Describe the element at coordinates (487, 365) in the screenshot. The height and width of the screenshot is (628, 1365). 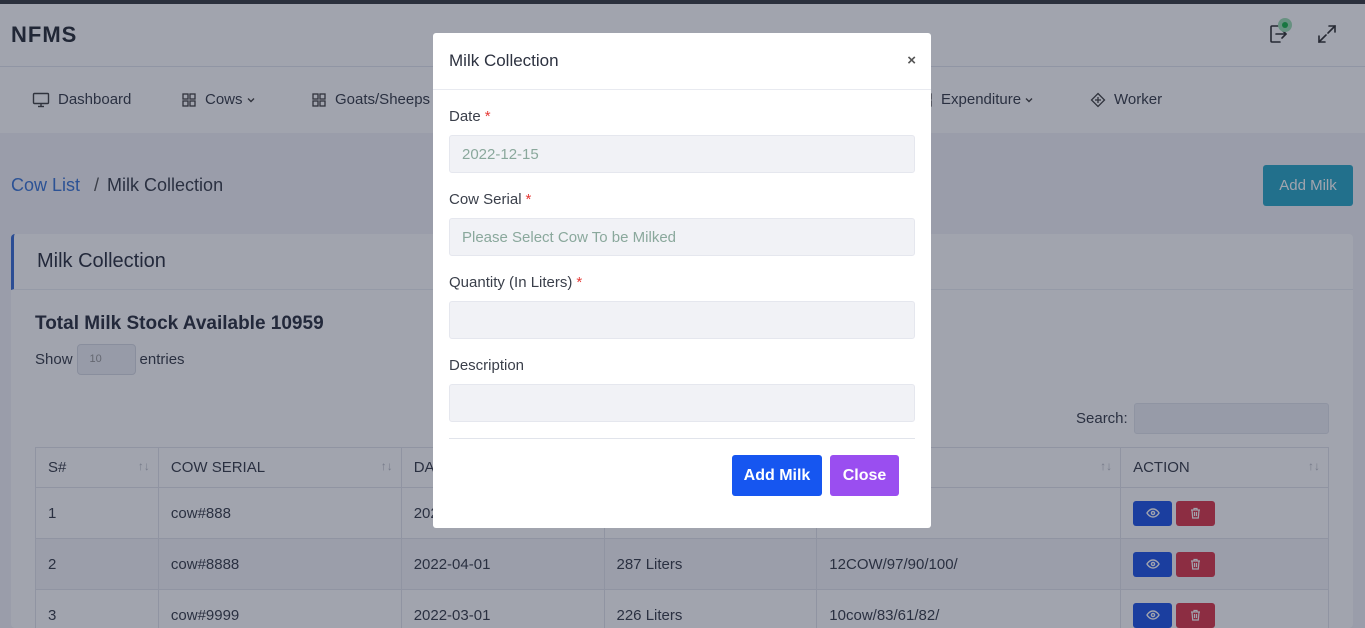
I see `description-label: Description` at that location.